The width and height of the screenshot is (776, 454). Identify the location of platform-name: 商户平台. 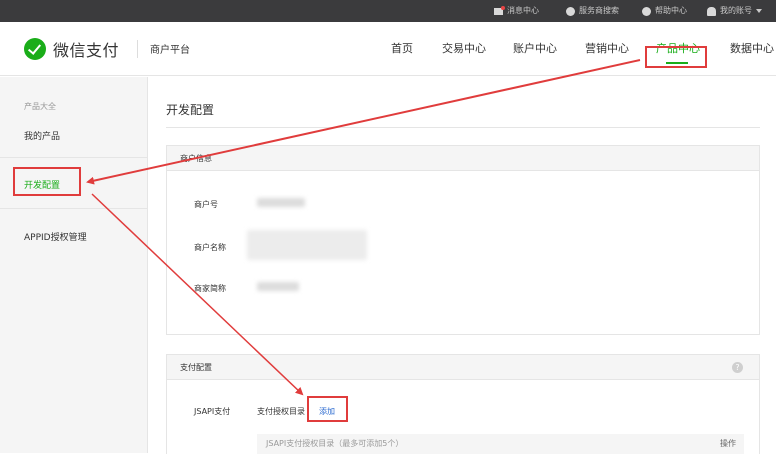
(170, 50).